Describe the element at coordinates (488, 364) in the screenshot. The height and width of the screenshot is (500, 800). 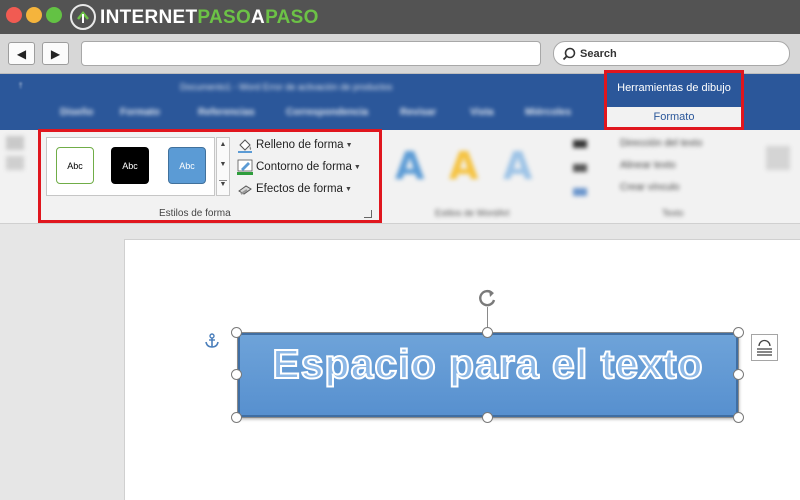
I see `shape-text: Espacio para el texto` at that location.